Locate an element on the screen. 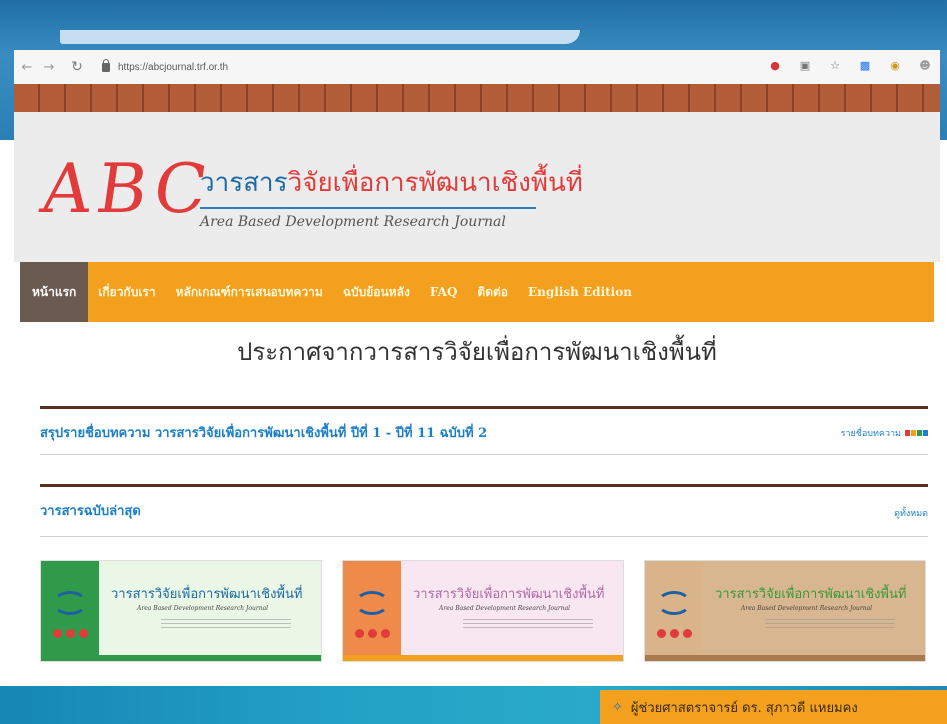 Image resolution: width=947 pixels, height=724 pixels. extension-icon: ▩ is located at coordinates (865, 65).